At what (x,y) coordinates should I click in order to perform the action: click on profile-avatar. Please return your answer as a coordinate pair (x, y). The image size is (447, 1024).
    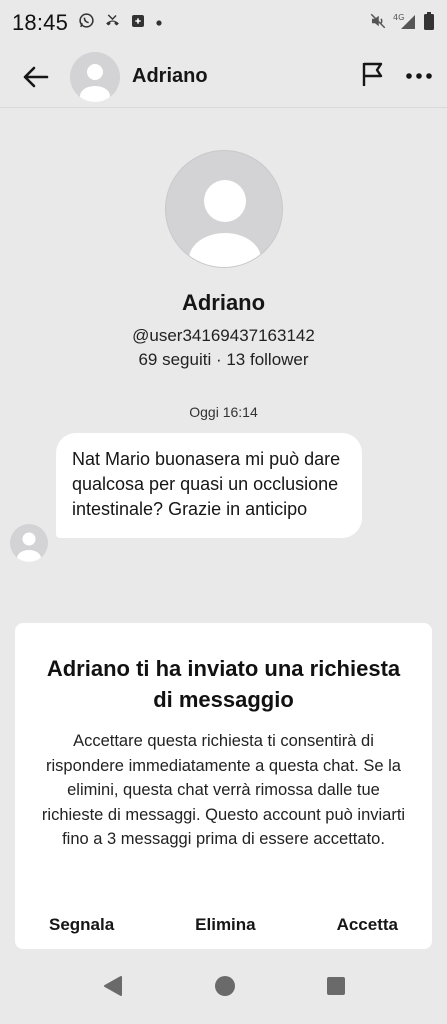
    Looking at the image, I should click on (223, 209).